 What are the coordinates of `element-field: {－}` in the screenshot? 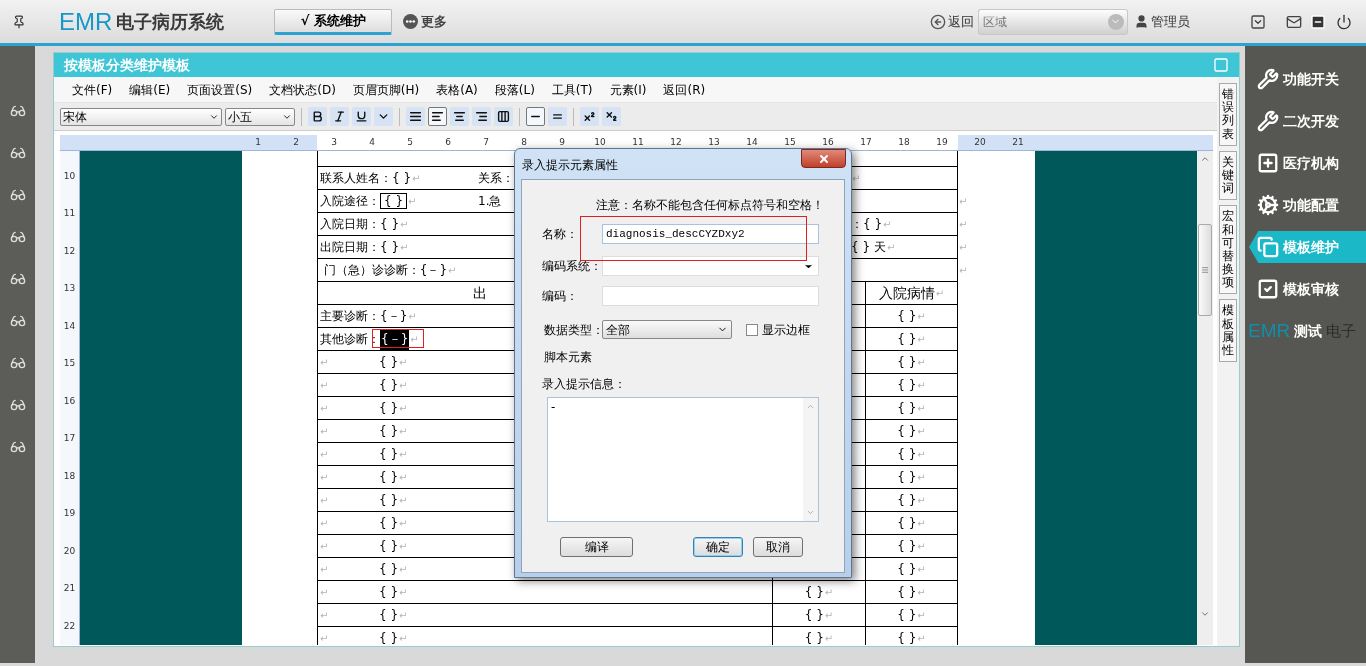 It's located at (395, 339).